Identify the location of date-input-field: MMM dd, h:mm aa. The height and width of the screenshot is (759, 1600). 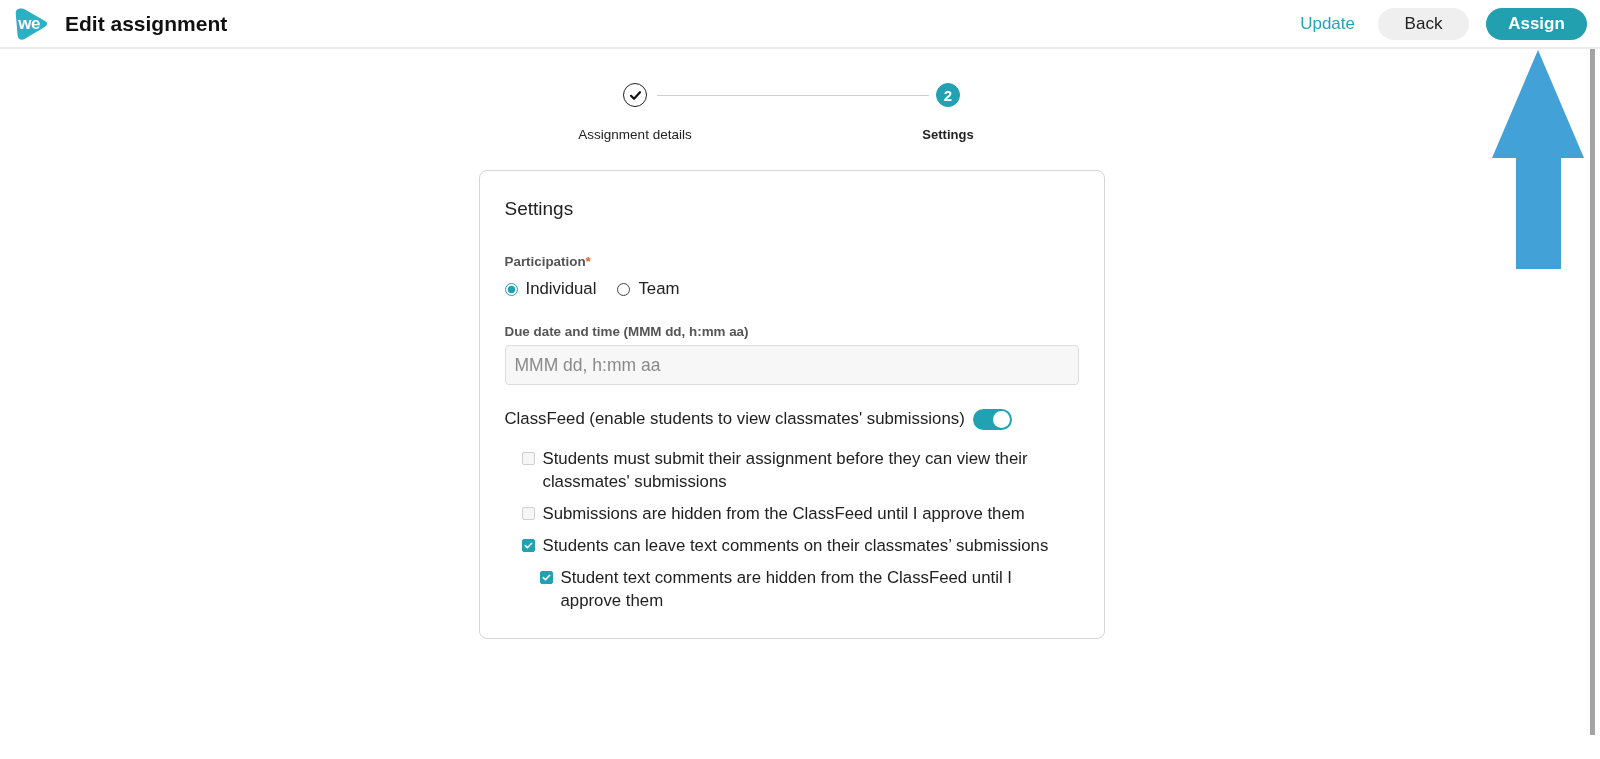
(791, 365).